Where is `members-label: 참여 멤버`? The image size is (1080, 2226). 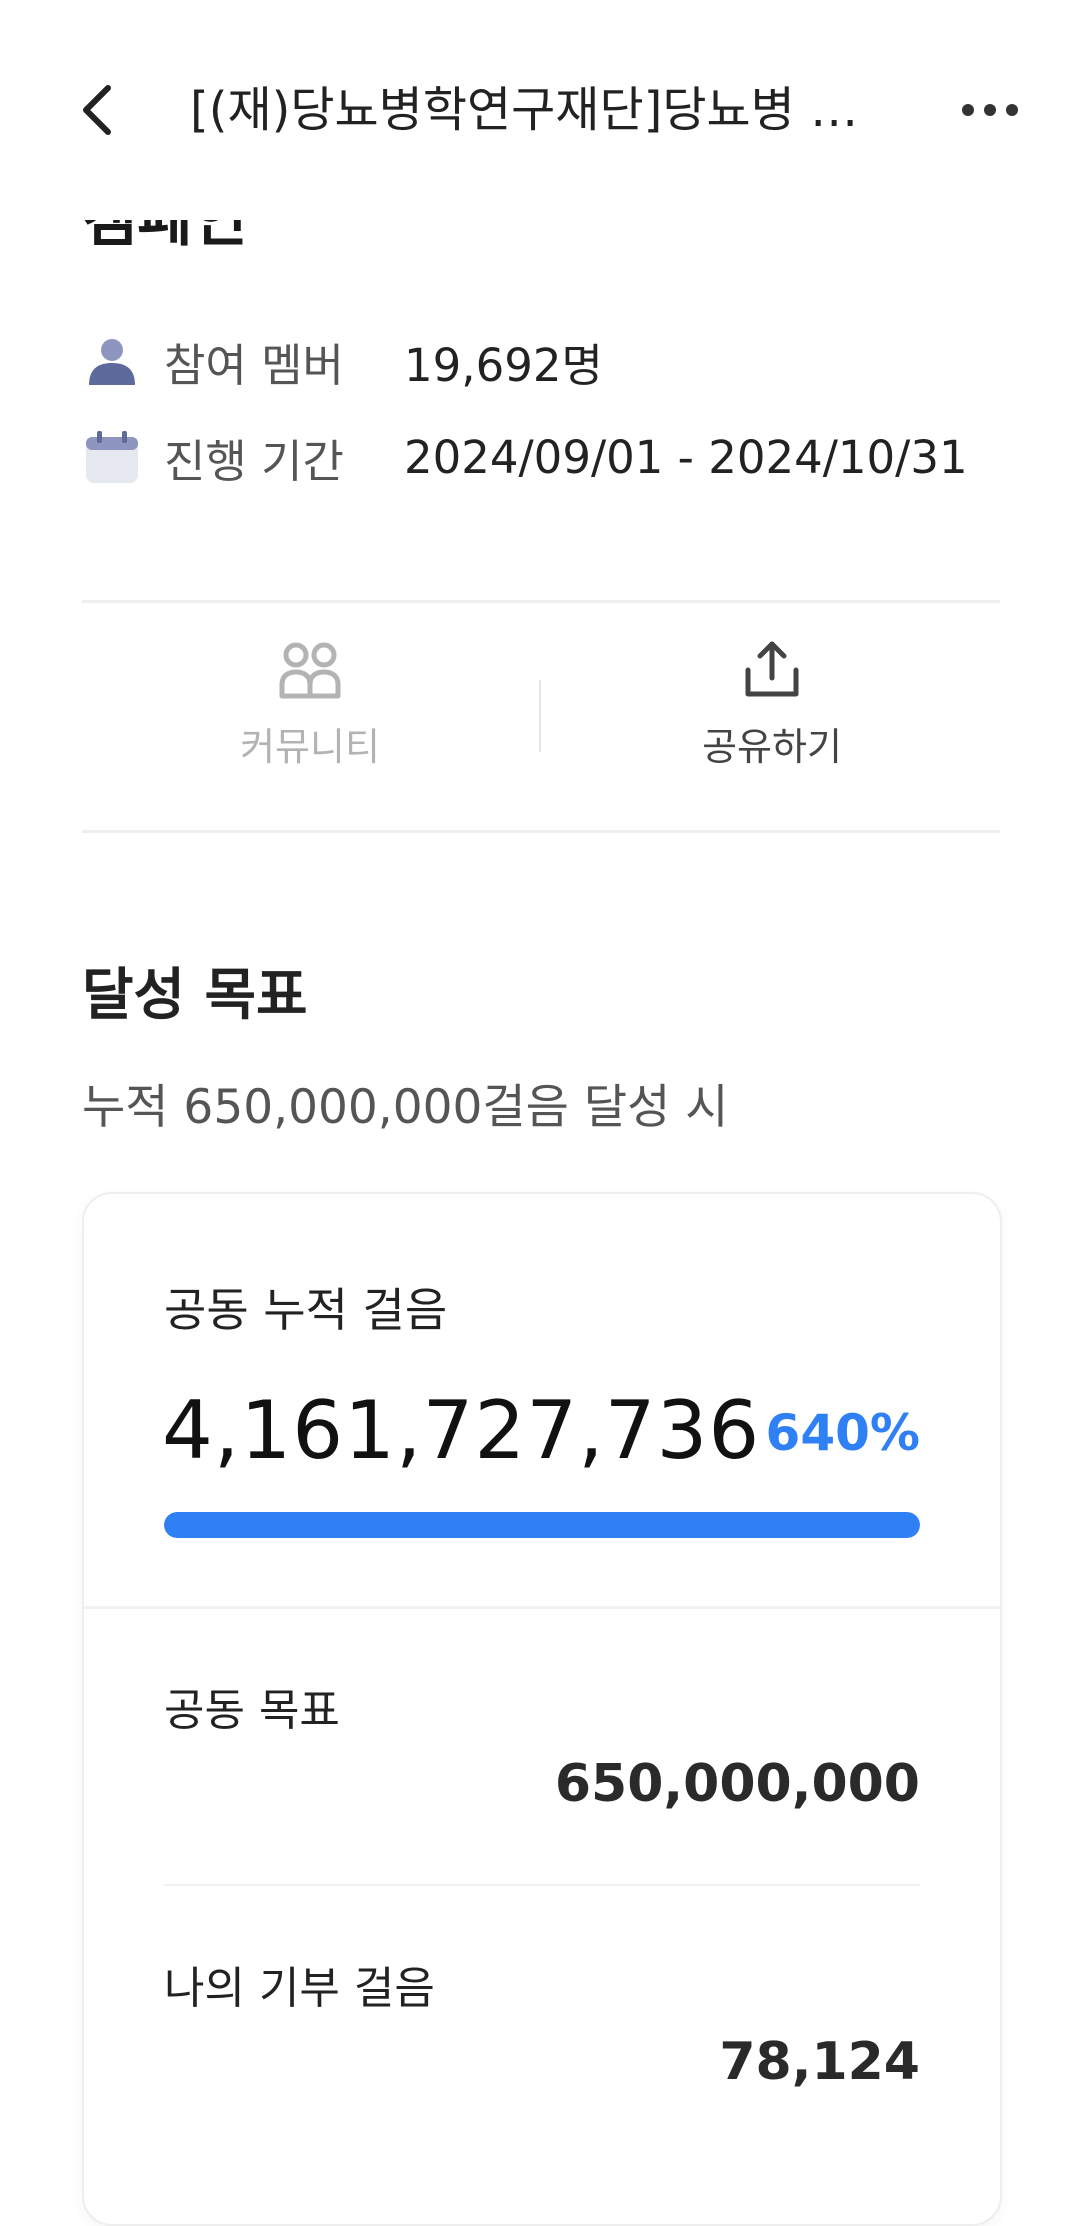
members-label: 참여 멤버 is located at coordinates (254, 365).